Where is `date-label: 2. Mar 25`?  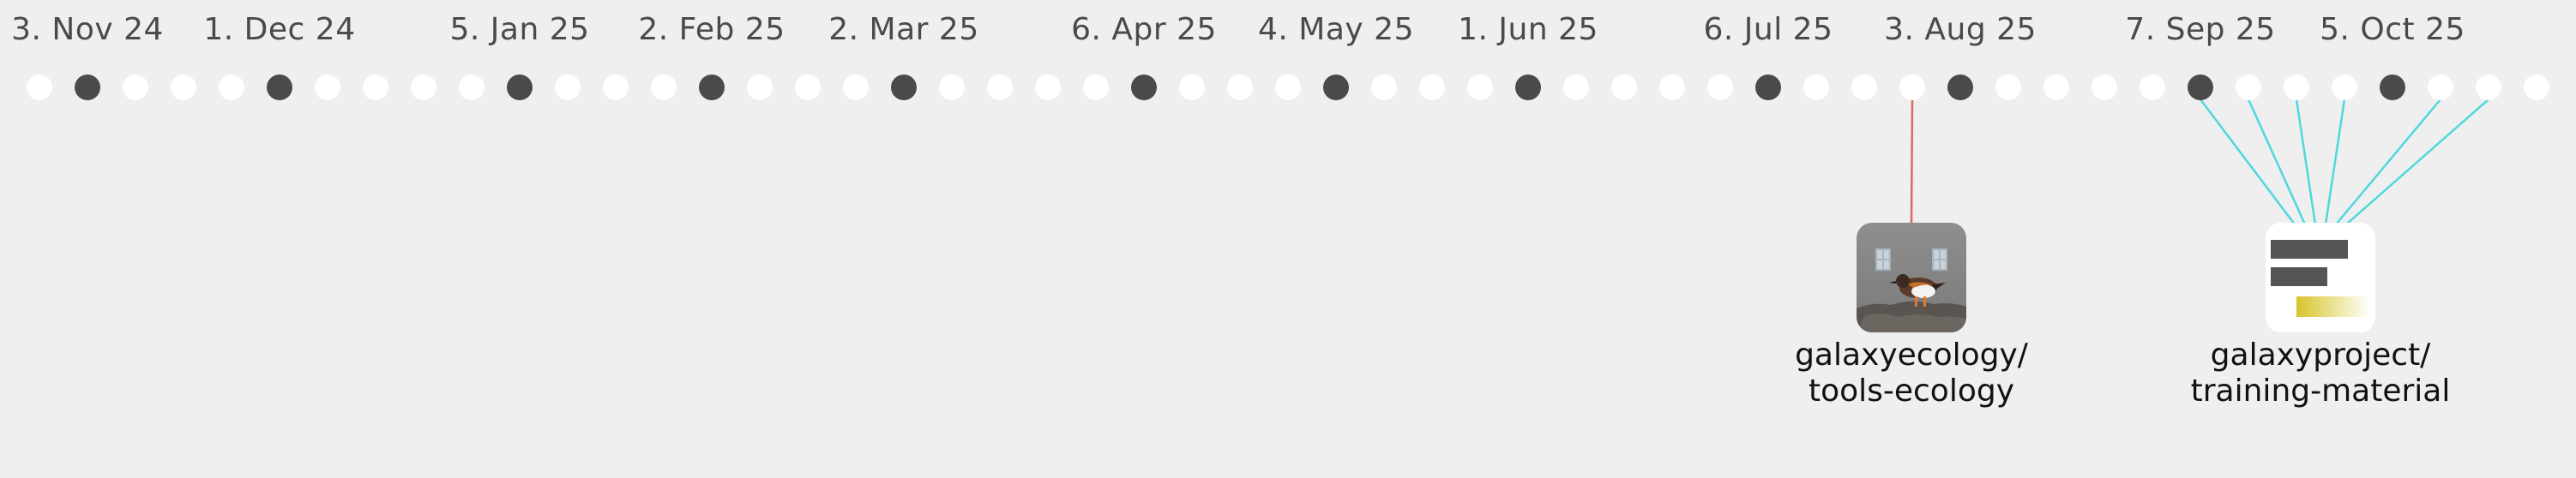 date-label: 2. Mar 25 is located at coordinates (903, 29).